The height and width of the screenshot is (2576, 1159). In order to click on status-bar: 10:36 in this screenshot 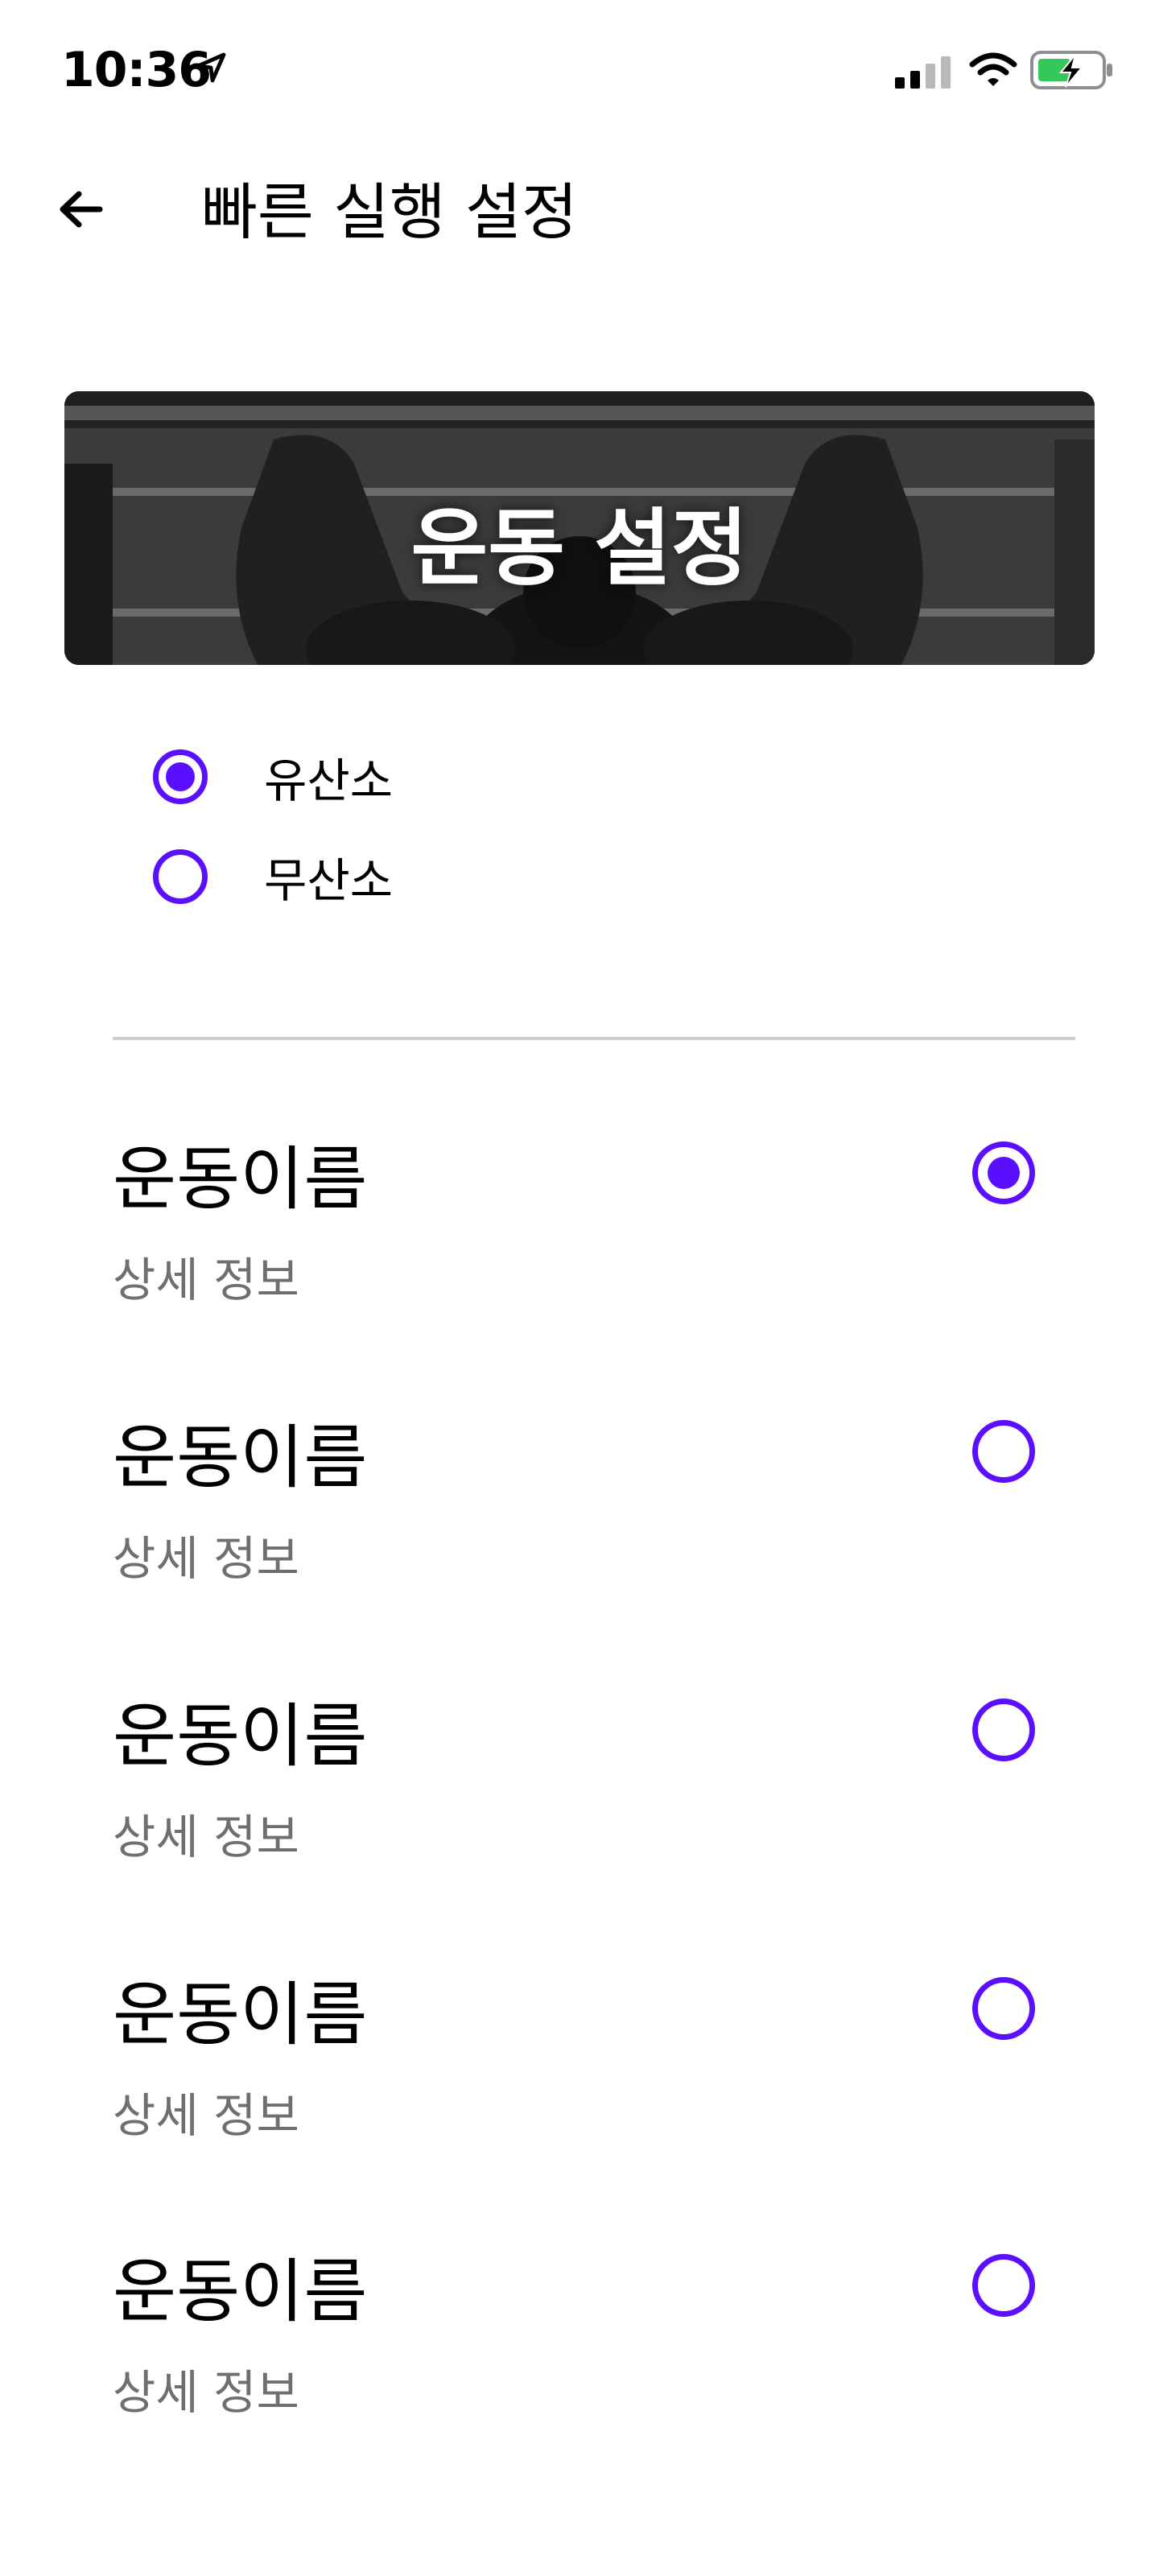, I will do `click(579, 68)`.